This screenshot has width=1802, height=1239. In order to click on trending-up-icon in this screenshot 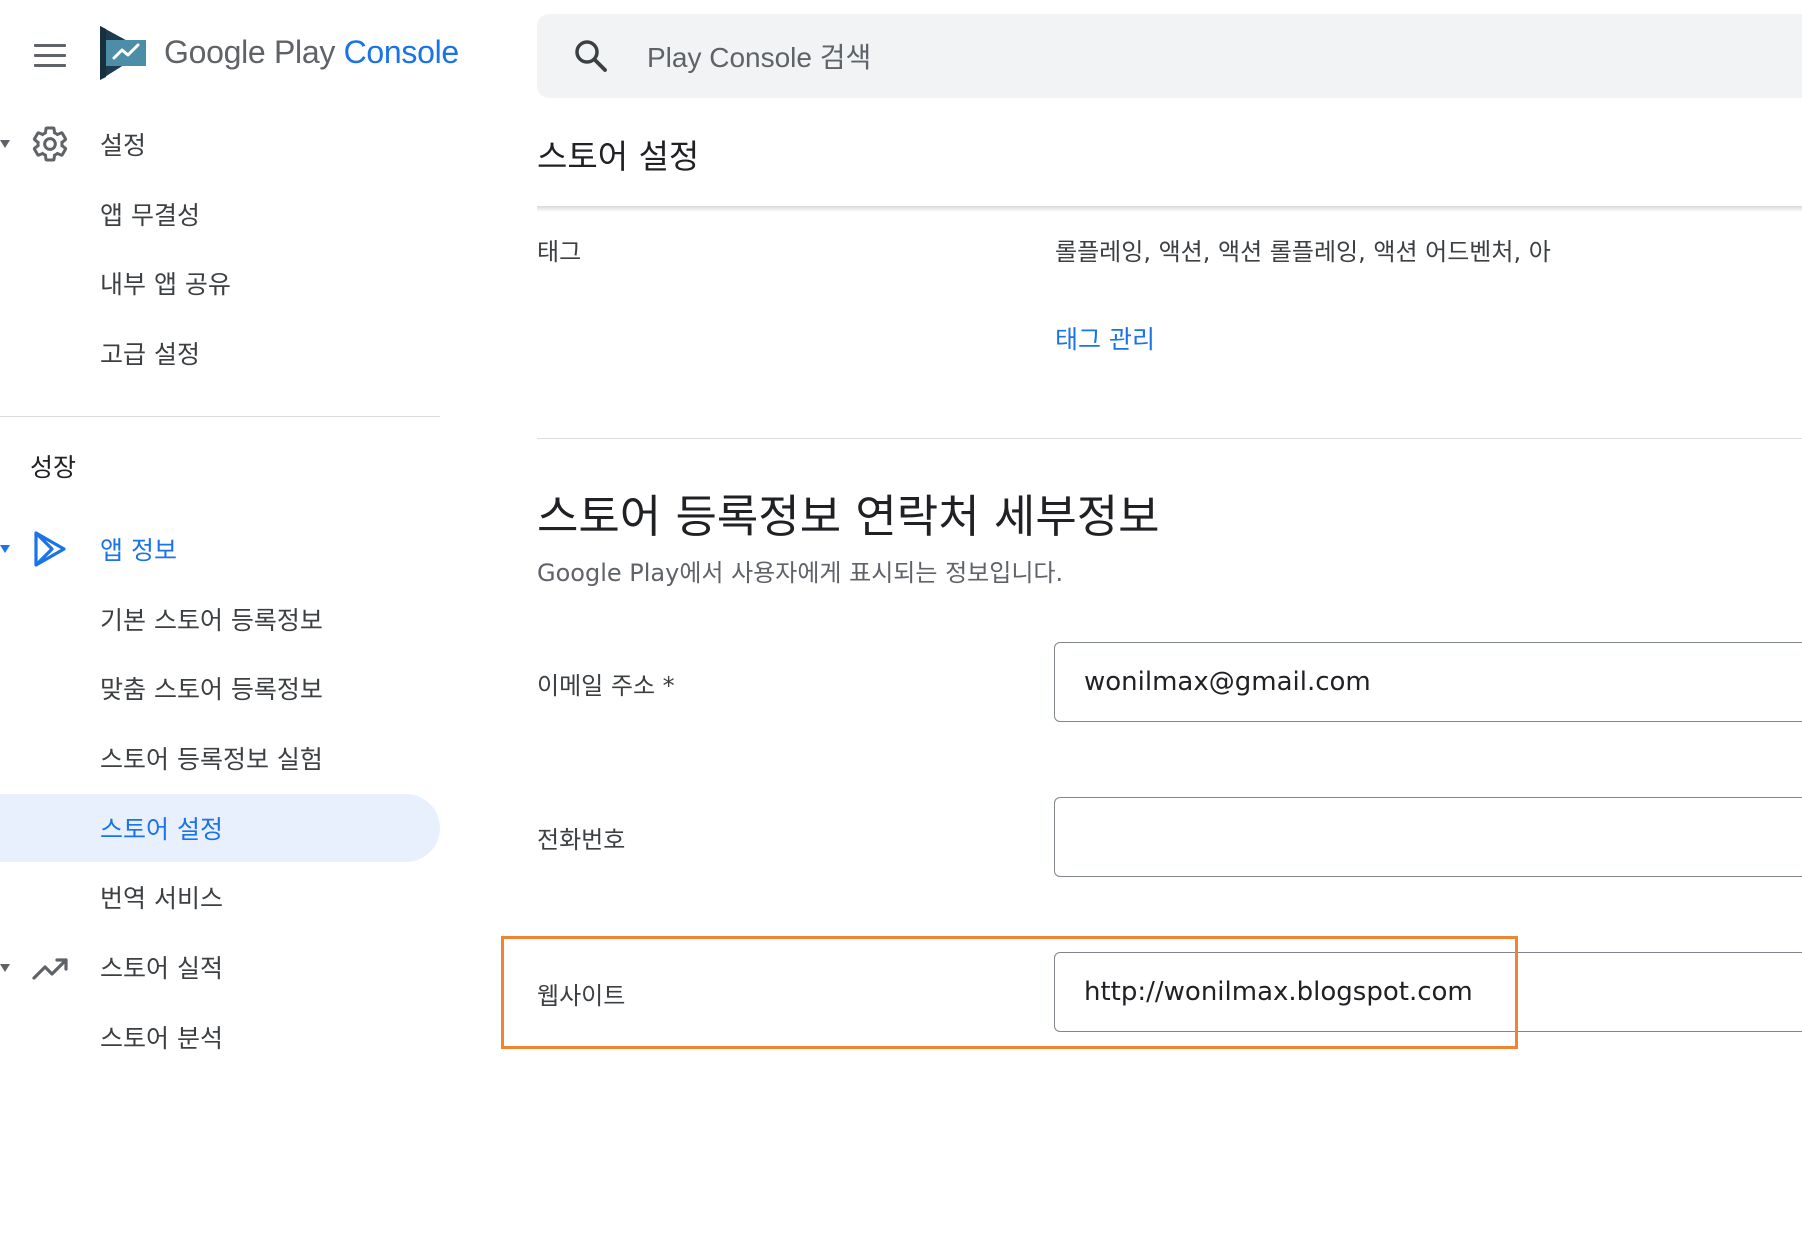, I will do `click(50, 969)`.